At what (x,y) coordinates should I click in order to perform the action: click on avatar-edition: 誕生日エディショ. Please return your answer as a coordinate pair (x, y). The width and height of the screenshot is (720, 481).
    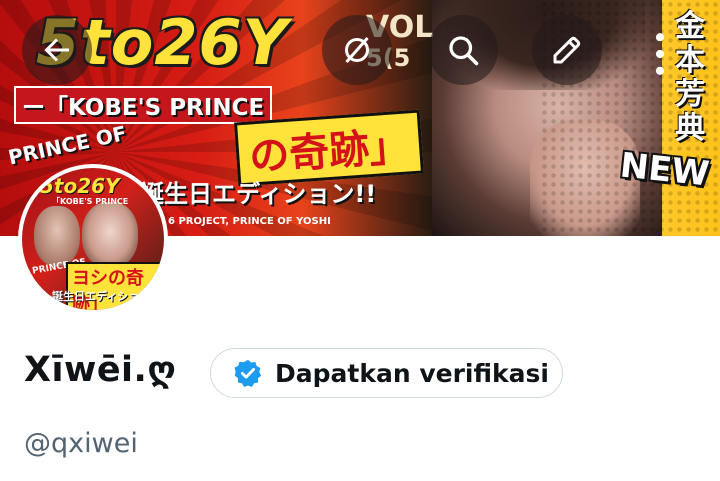
    Looking at the image, I should click on (96, 296).